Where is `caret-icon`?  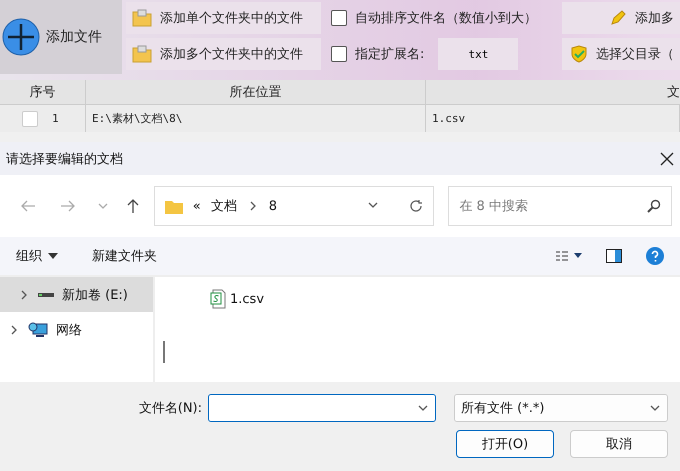 caret-icon is located at coordinates (53, 256).